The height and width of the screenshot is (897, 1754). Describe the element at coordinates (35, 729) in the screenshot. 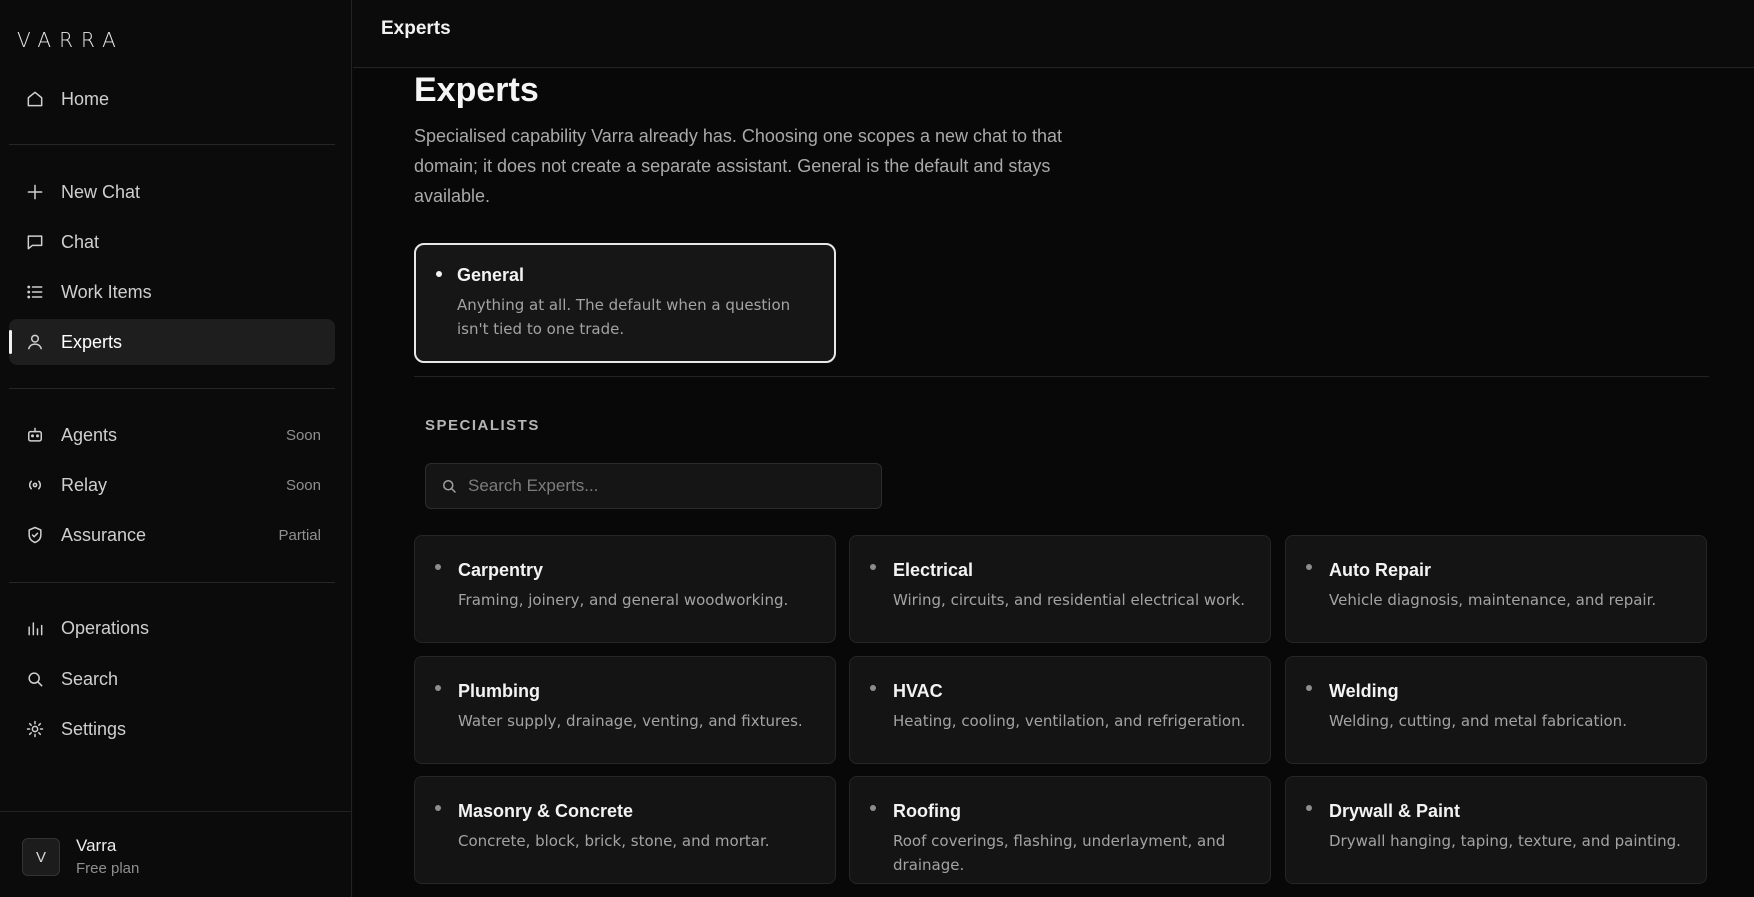

I see `gear-icon` at that location.